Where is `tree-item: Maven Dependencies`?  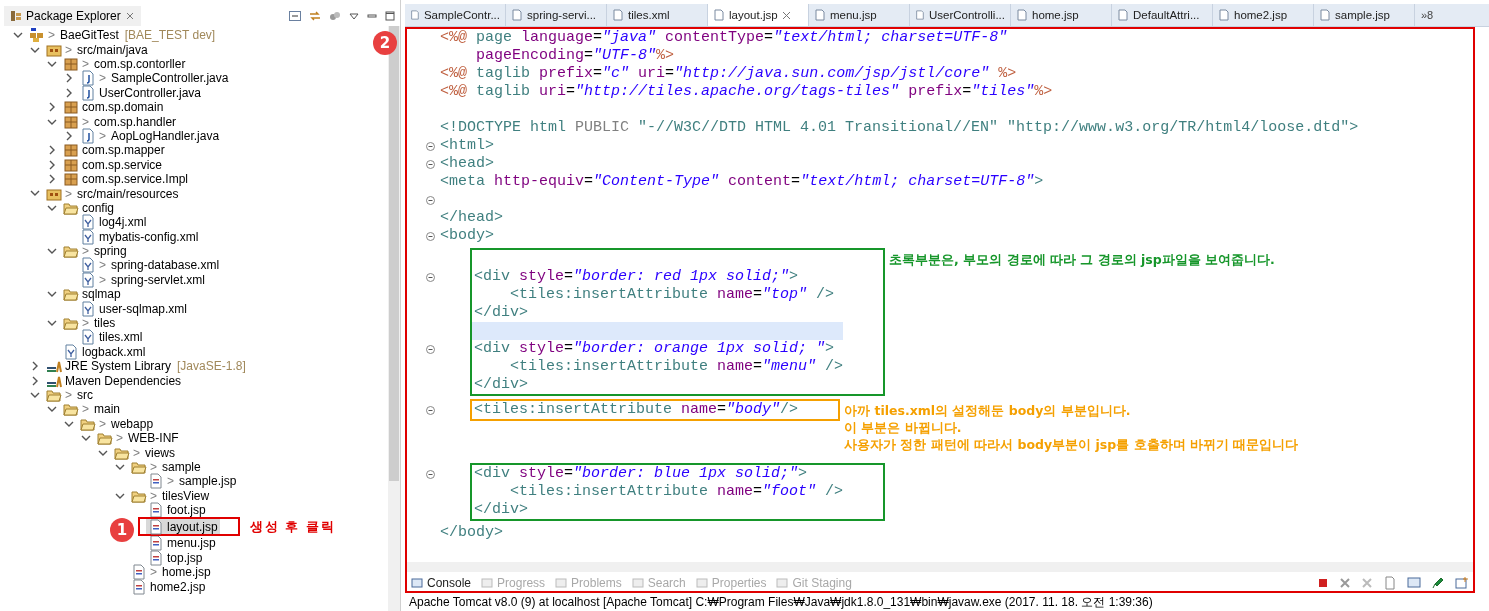
tree-item: Maven Dependencies is located at coordinates (114, 381).